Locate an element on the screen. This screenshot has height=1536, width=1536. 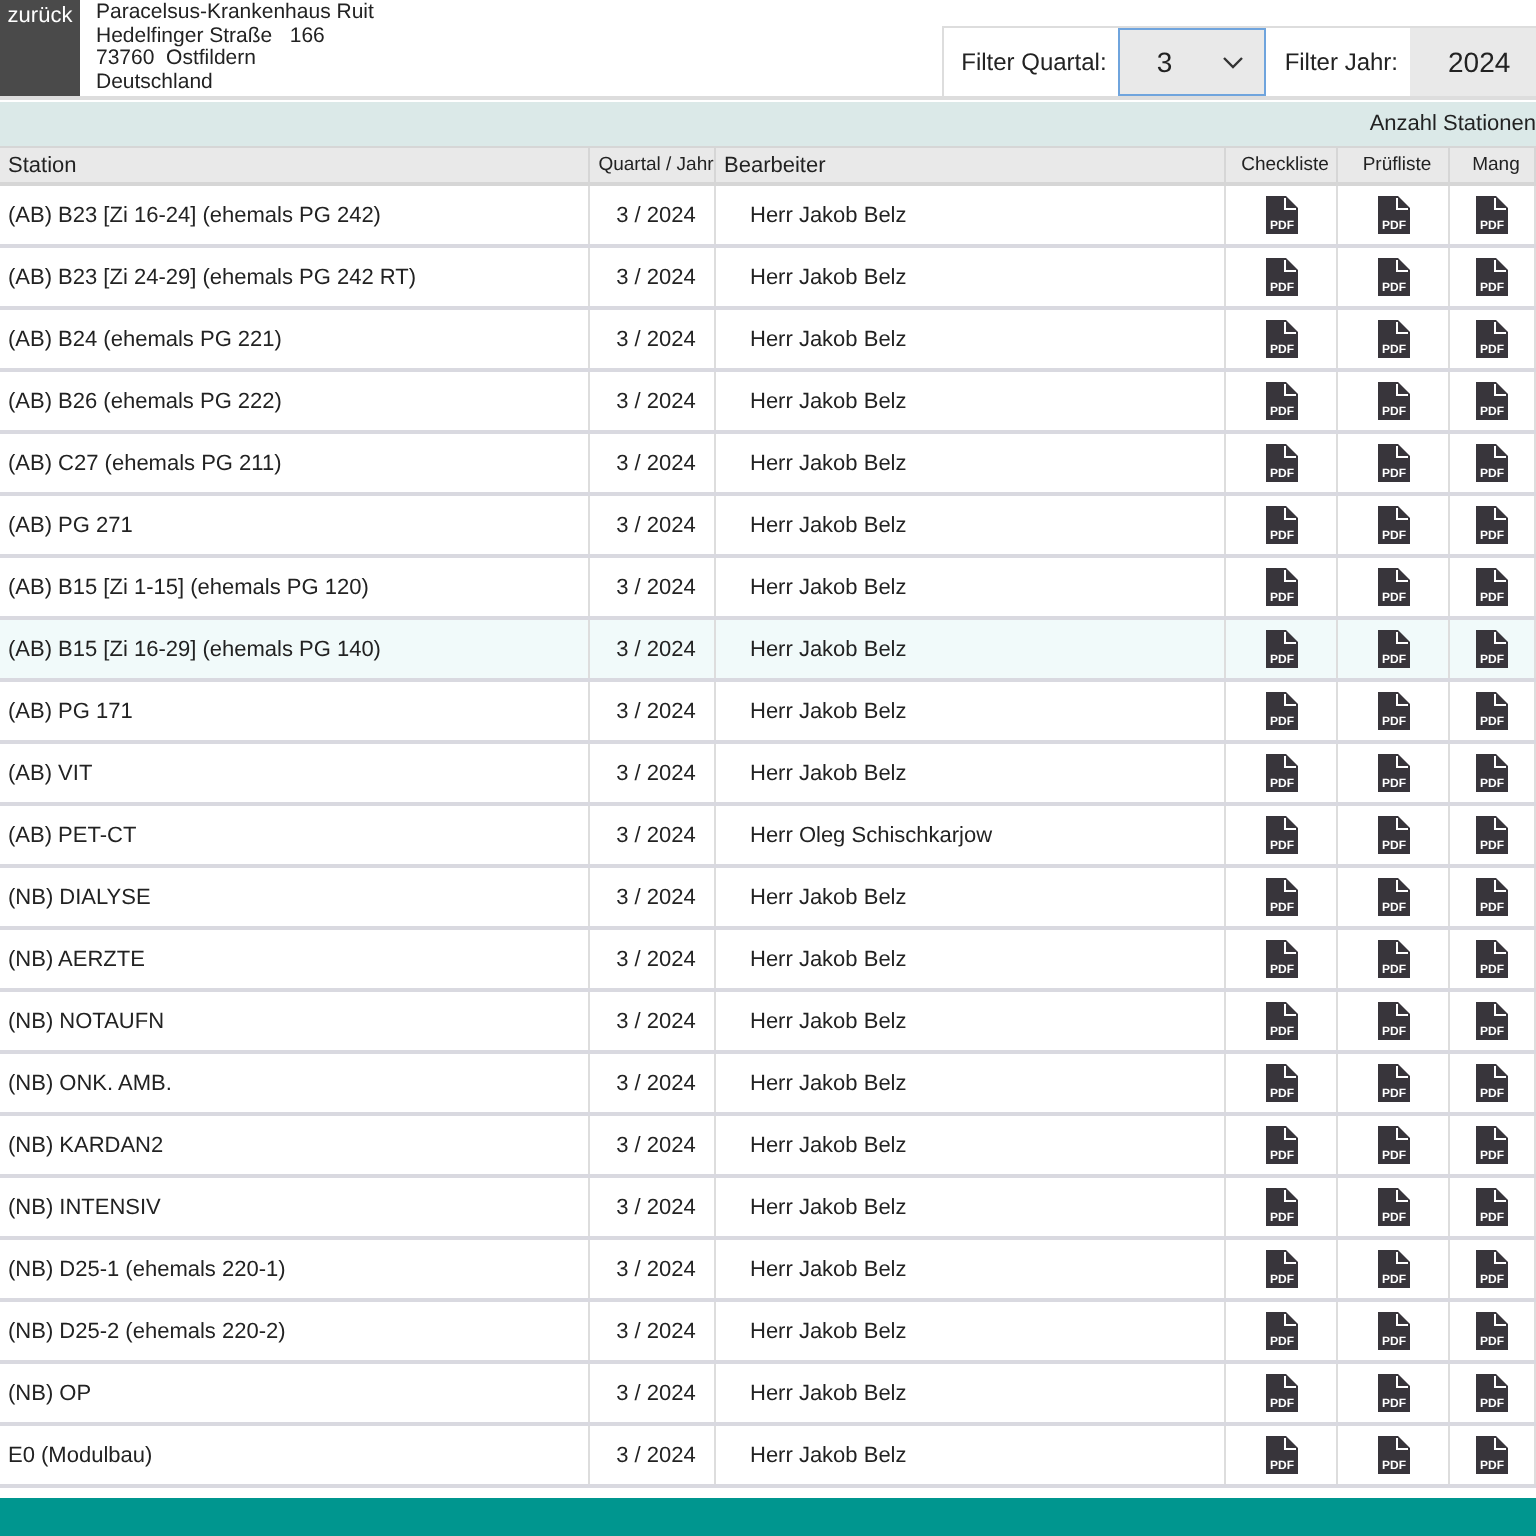
table-cell: (AB) PET-CT is located at coordinates (295, 835).